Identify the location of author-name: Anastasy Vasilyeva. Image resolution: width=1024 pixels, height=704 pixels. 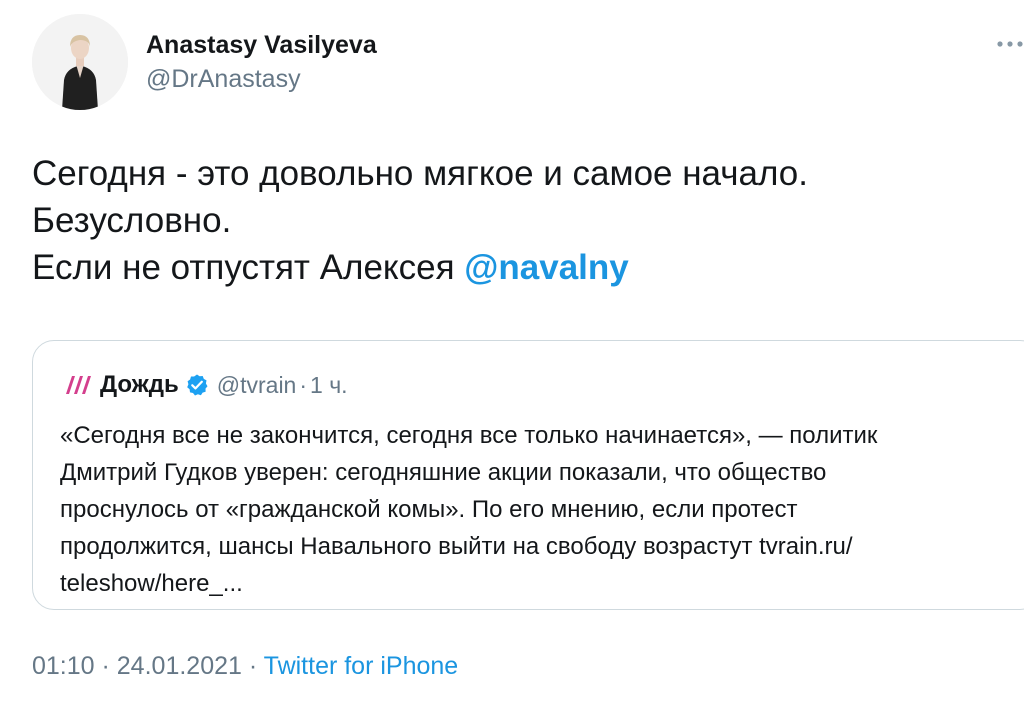
(261, 45).